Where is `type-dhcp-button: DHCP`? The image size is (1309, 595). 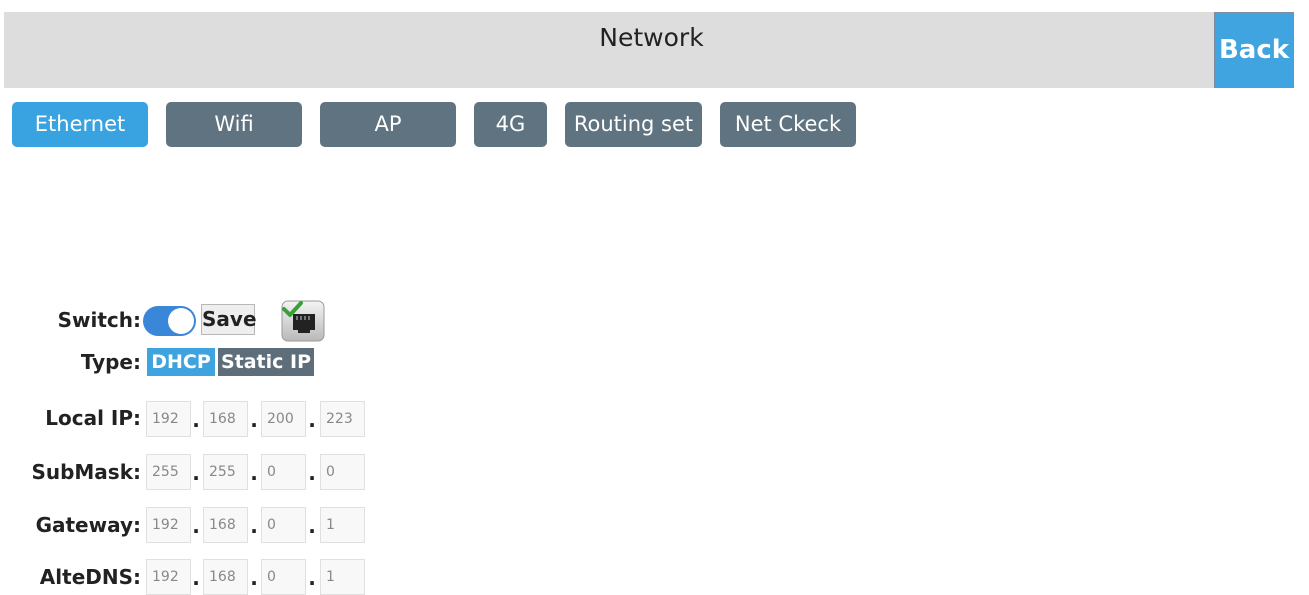
type-dhcp-button: DHCP is located at coordinates (181, 362).